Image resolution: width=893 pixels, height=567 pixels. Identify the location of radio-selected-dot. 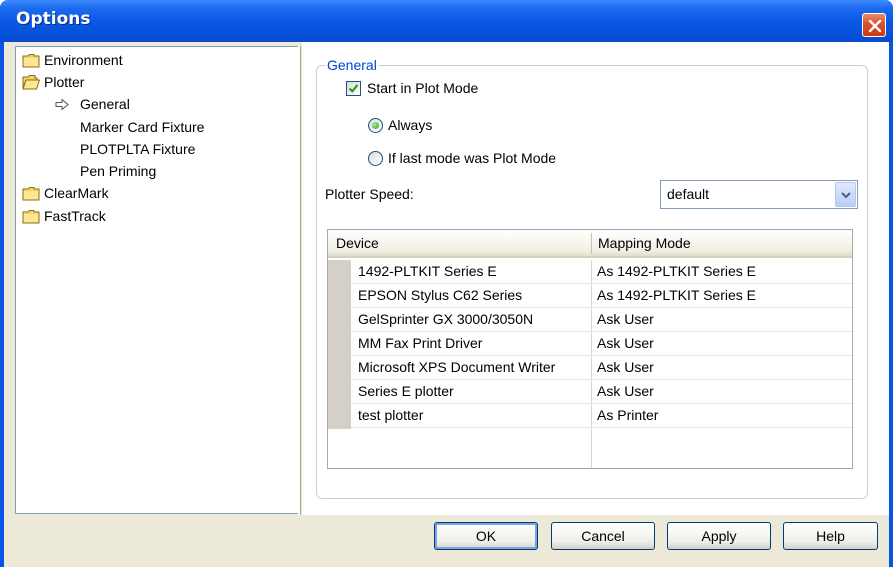
(375, 125).